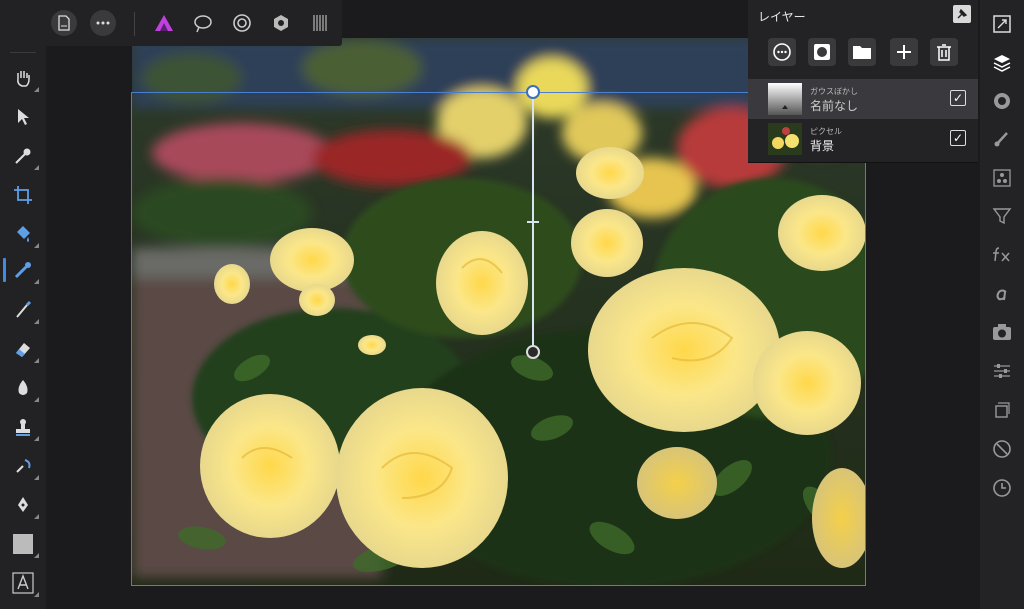 Image resolution: width=1024 pixels, height=609 pixels. I want to click on document-icon, so click(64, 23).